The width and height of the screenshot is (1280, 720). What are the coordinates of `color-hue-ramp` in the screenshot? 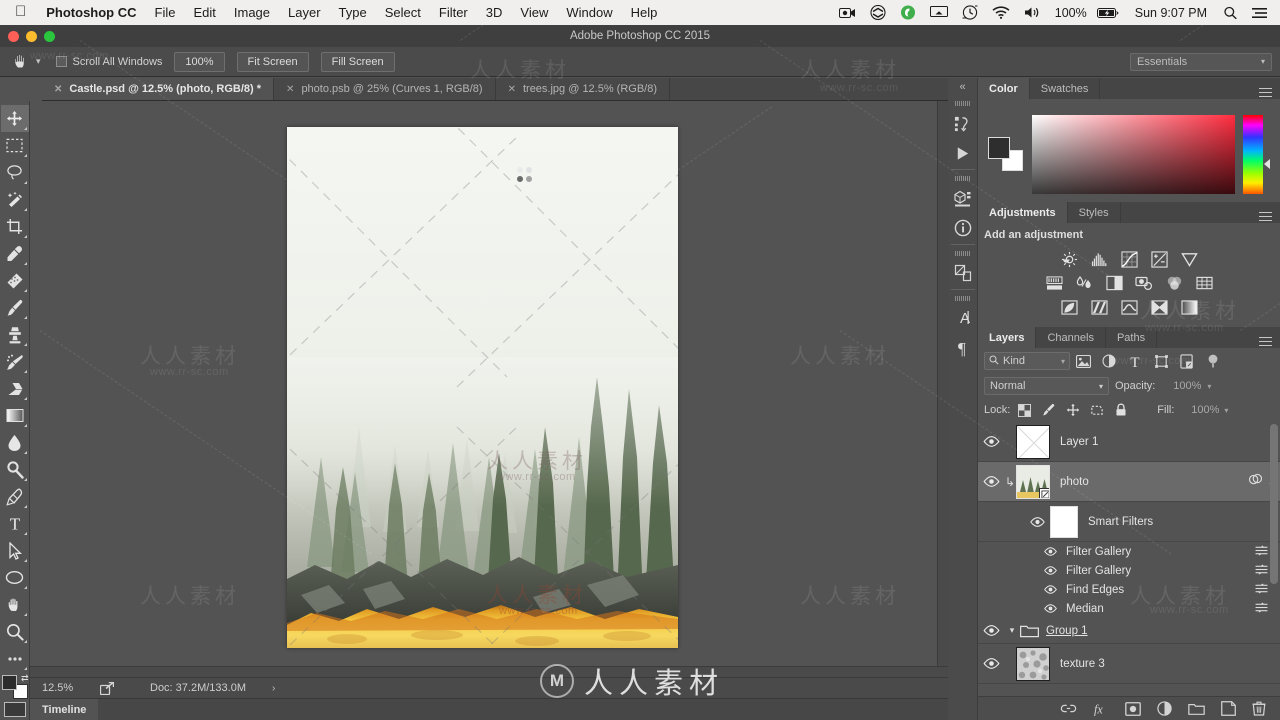 It's located at (1256, 154).